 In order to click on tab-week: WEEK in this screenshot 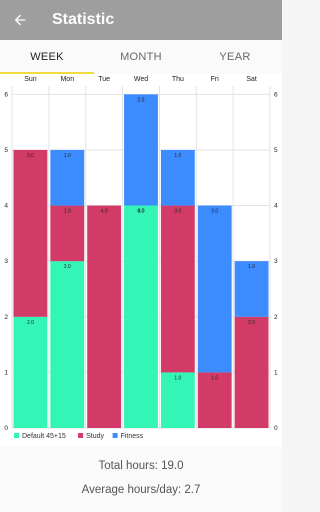, I will do `click(47, 57)`.